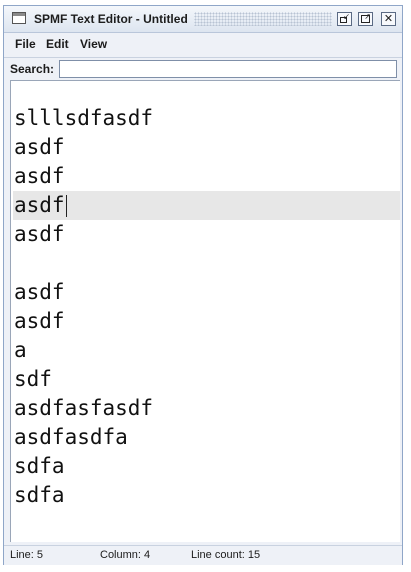 The height and width of the screenshot is (572, 411). What do you see at coordinates (111, 19) in the screenshot?
I see `window-title: SPMF Text Editor - Untitled` at bounding box center [111, 19].